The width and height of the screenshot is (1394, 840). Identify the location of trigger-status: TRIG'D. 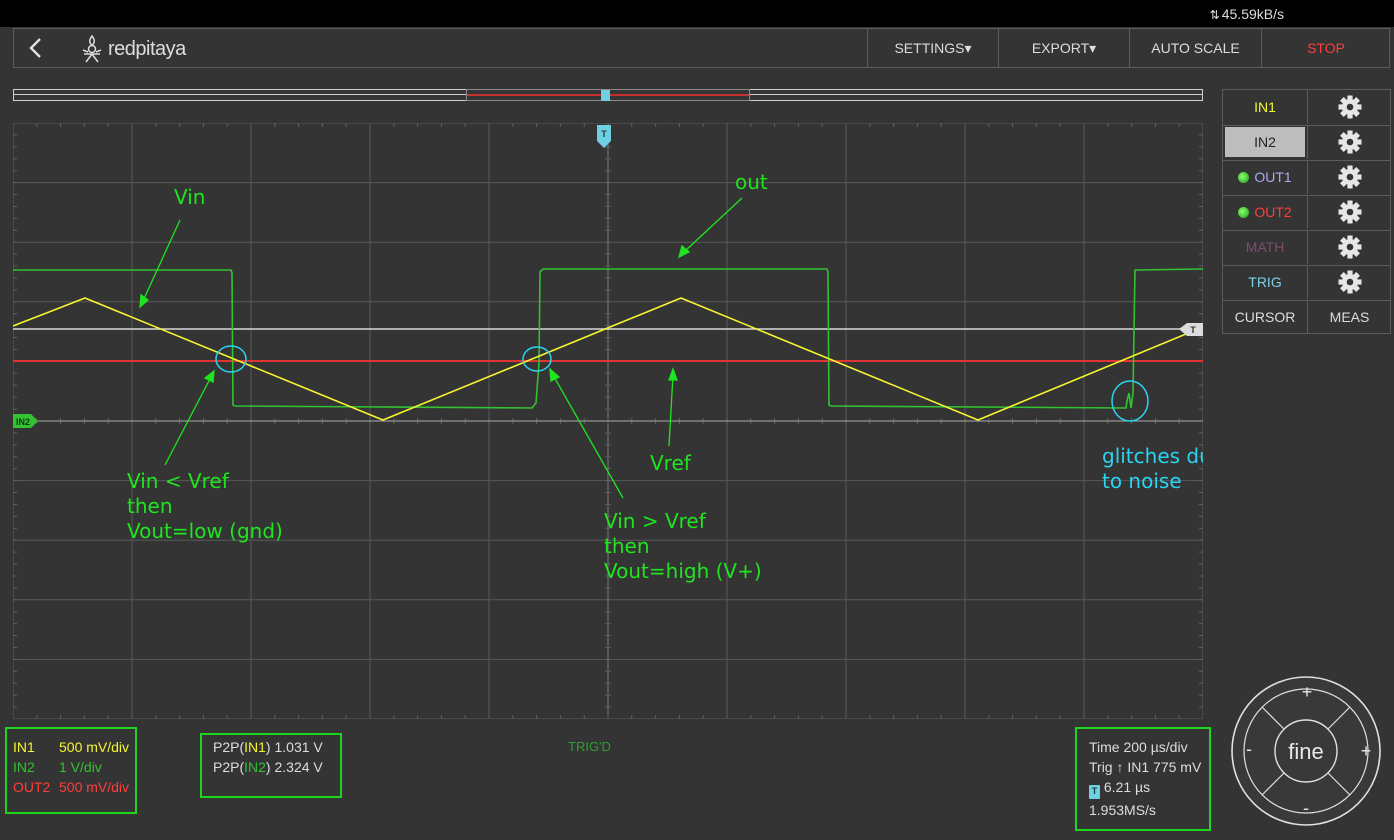
(589, 746).